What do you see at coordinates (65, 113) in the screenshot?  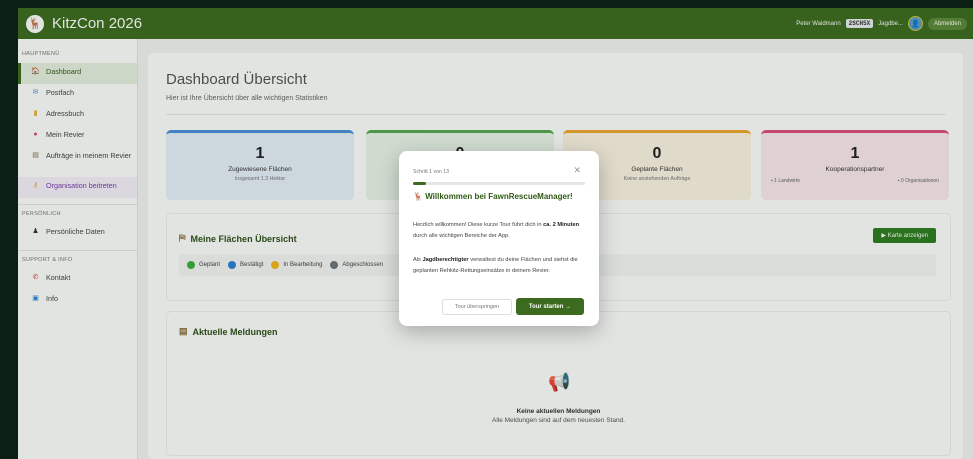 I see `sidebar-item-label: Adressbuch` at bounding box center [65, 113].